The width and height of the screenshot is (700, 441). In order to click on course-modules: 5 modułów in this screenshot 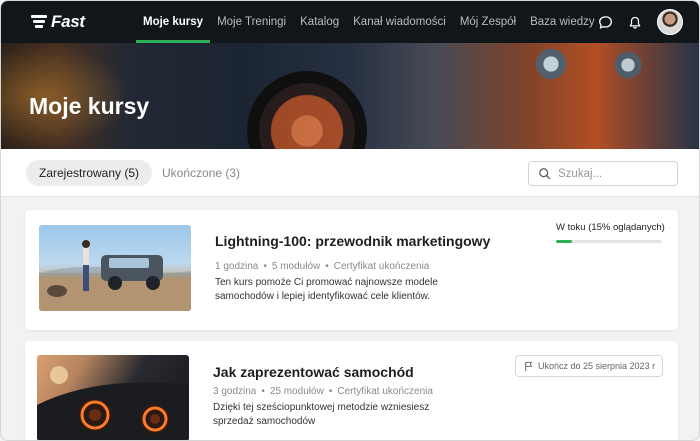, I will do `click(296, 266)`.